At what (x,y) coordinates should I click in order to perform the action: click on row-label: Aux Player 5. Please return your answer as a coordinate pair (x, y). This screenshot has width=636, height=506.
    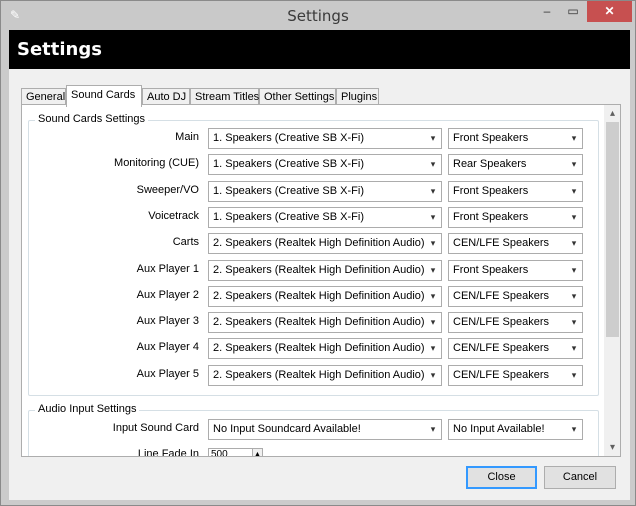
    Looking at the image, I should click on (167, 374).